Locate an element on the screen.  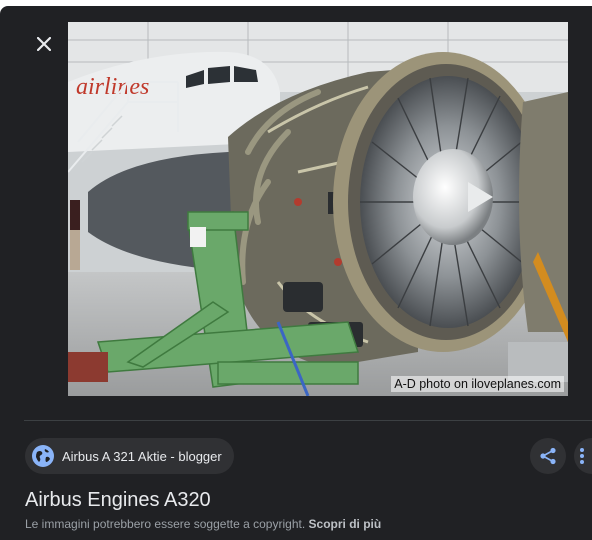
share-button is located at coordinates (548, 456).